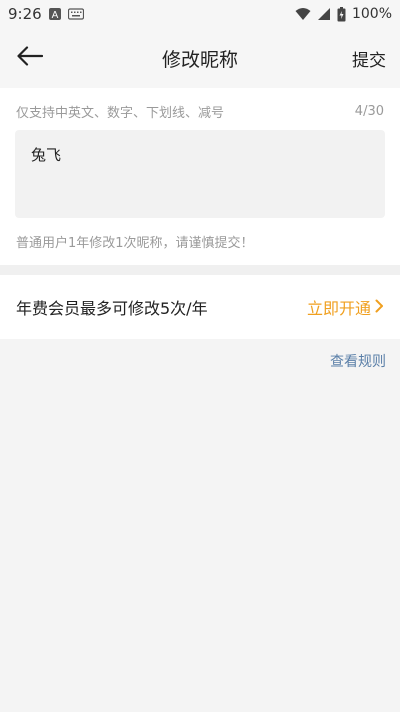  I want to click on signal-icon, so click(324, 14).